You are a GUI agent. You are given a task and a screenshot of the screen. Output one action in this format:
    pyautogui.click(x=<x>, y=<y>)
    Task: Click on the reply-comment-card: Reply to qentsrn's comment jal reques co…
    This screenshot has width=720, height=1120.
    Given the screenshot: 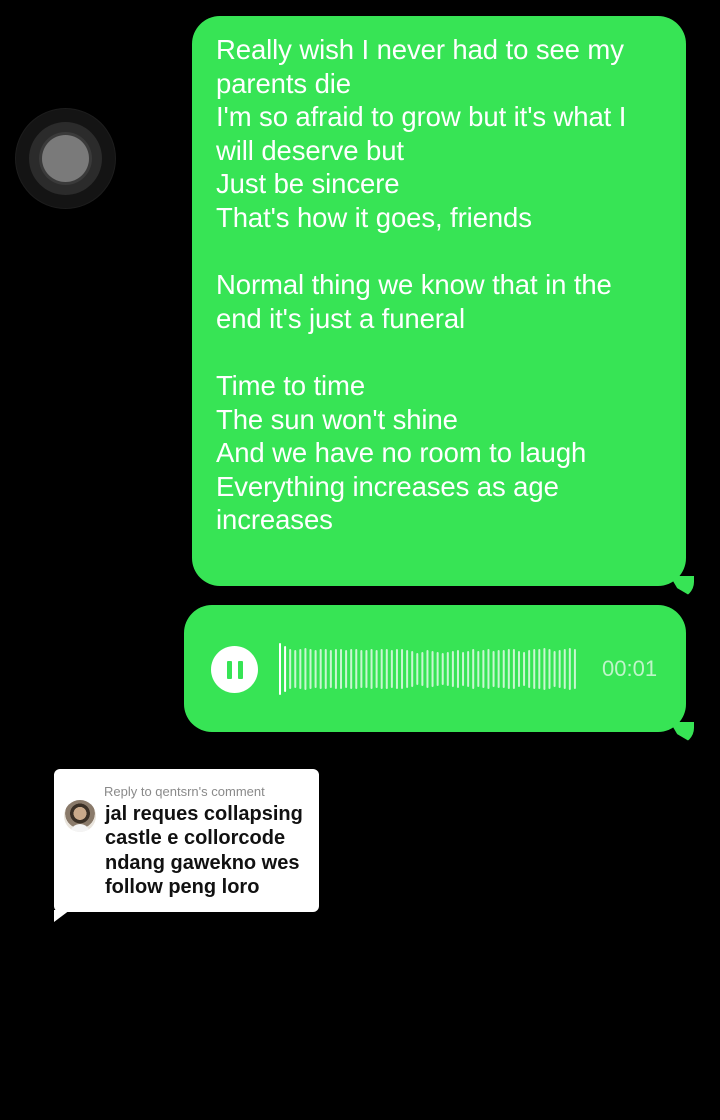 What is the action you would take?
    pyautogui.click(x=186, y=845)
    